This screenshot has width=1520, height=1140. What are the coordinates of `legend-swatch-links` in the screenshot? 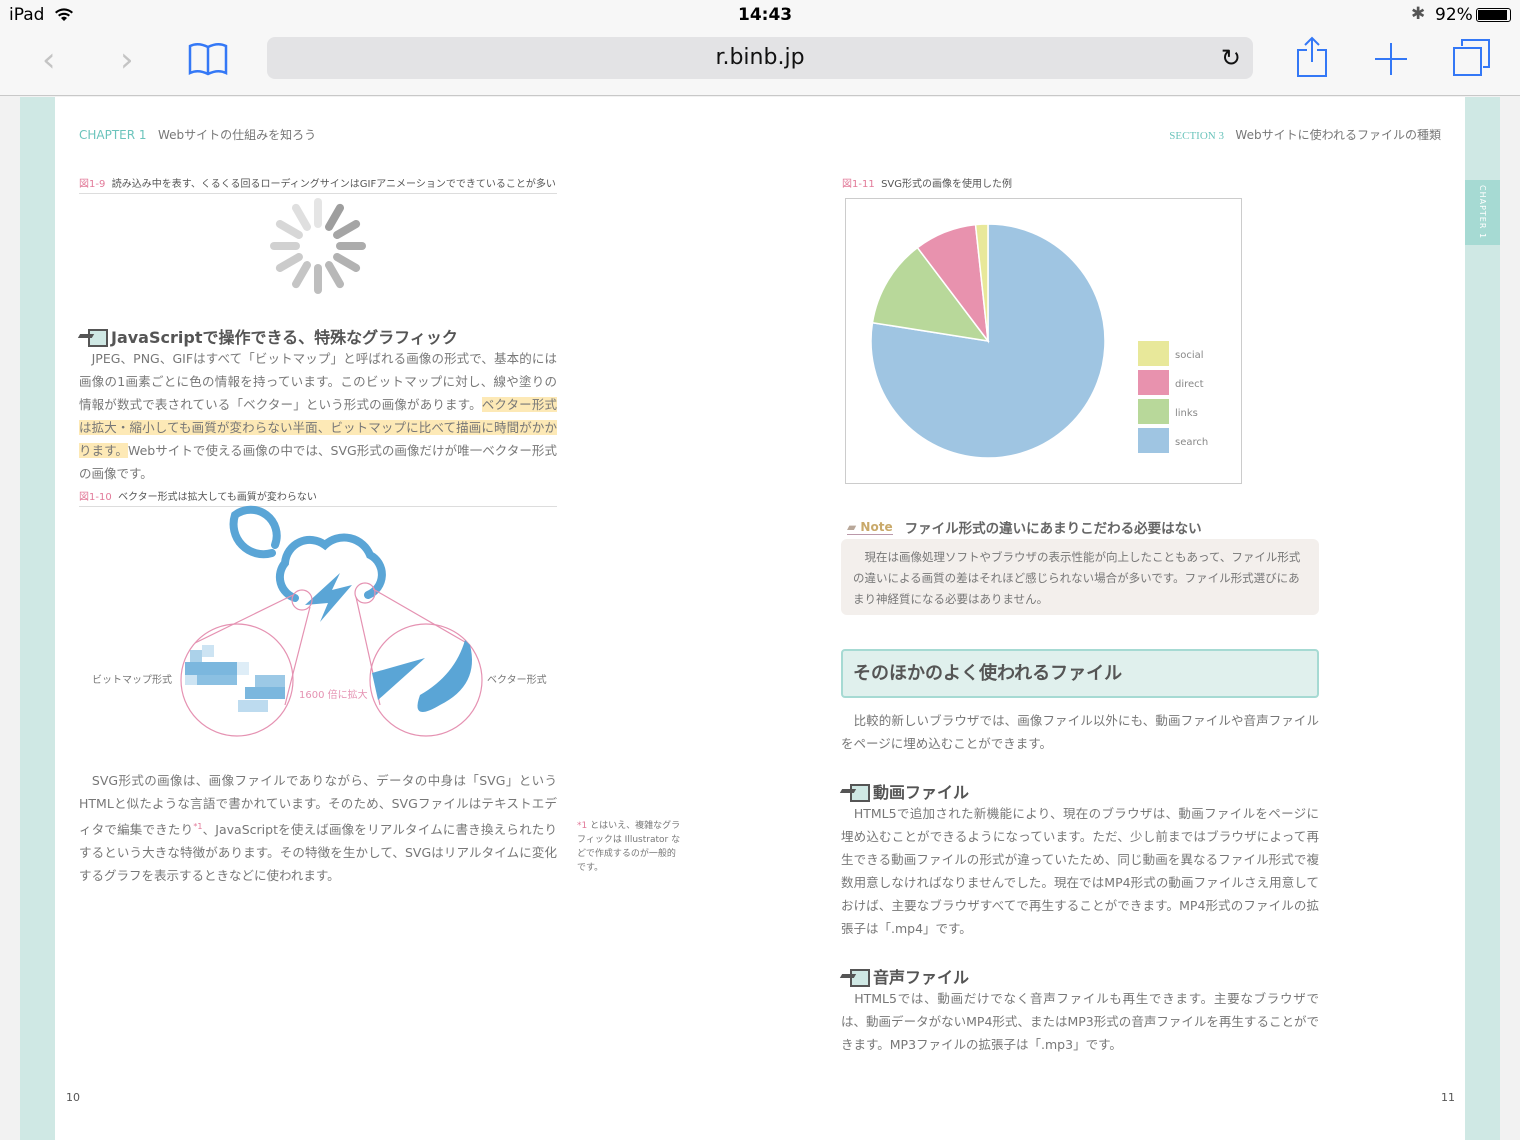 It's located at (1153, 411).